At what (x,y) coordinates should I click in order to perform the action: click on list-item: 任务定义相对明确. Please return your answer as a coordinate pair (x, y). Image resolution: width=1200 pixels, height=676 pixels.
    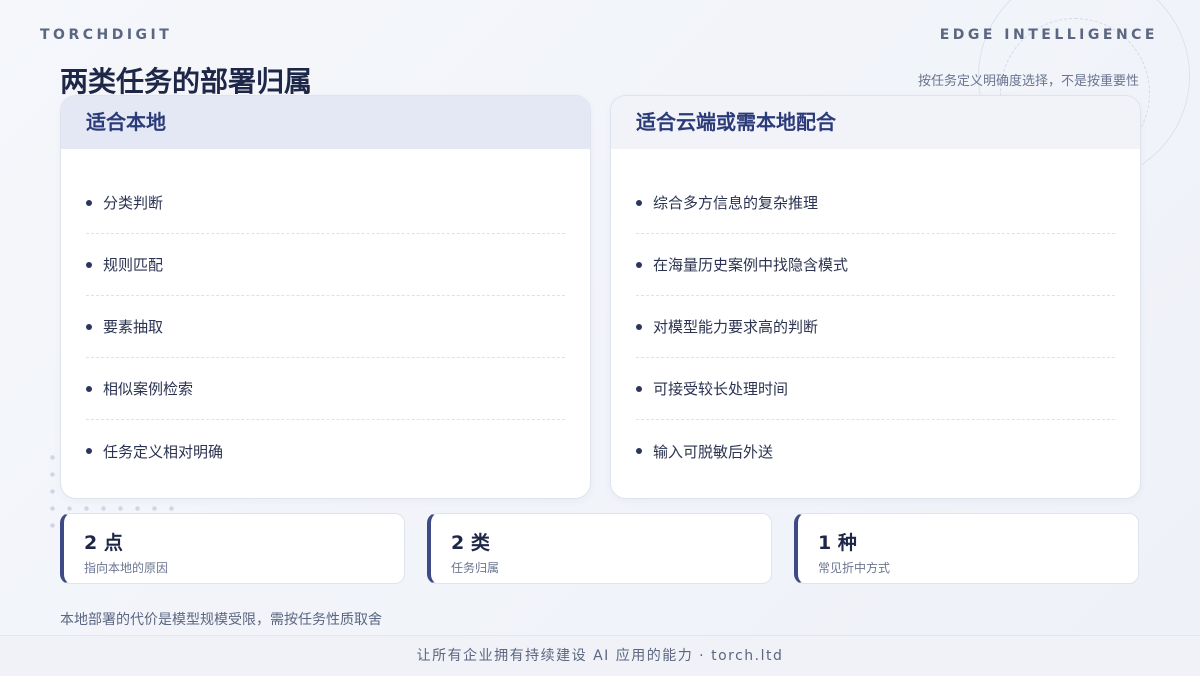
    Looking at the image, I should click on (325, 451).